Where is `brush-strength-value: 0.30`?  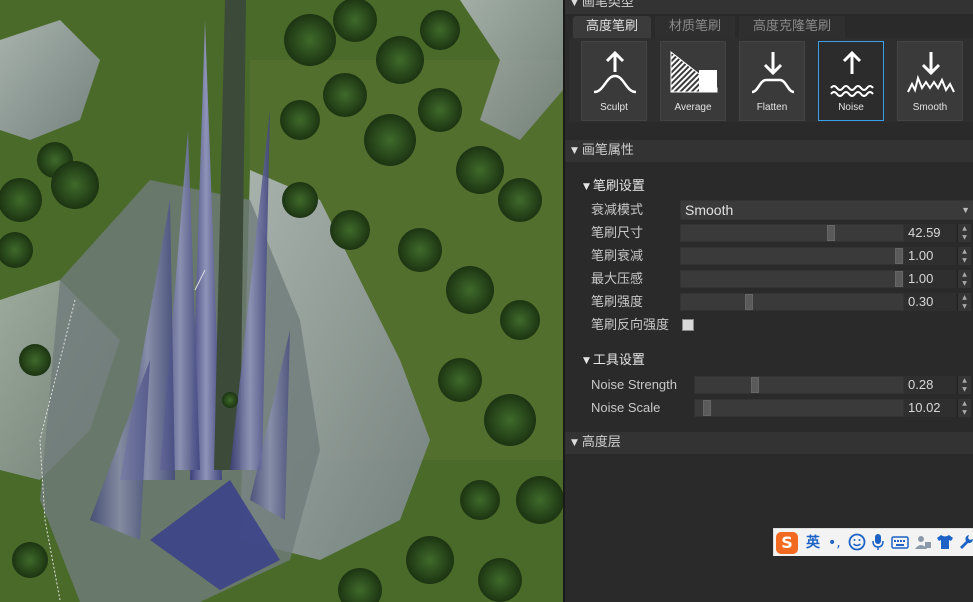 brush-strength-value: 0.30 is located at coordinates (930, 302).